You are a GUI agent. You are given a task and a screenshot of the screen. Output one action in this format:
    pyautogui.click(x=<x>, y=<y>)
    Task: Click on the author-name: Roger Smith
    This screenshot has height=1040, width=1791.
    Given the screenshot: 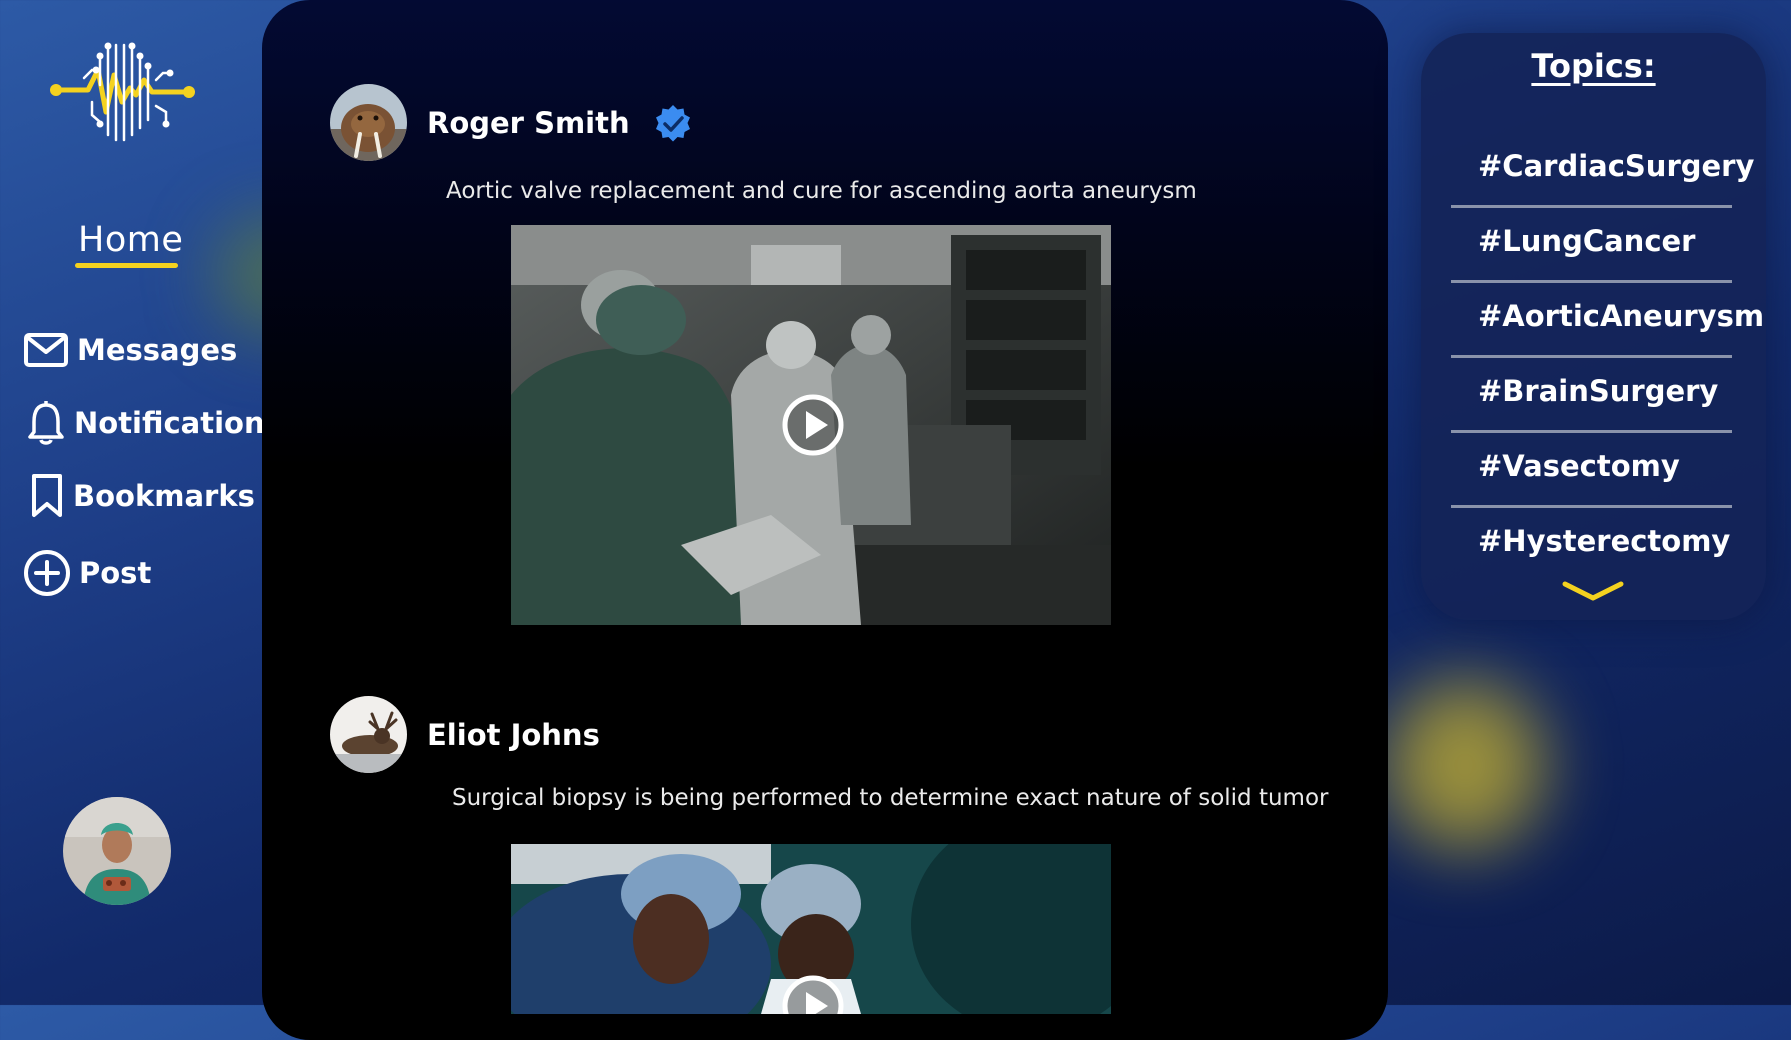 What is the action you would take?
    pyautogui.click(x=528, y=123)
    